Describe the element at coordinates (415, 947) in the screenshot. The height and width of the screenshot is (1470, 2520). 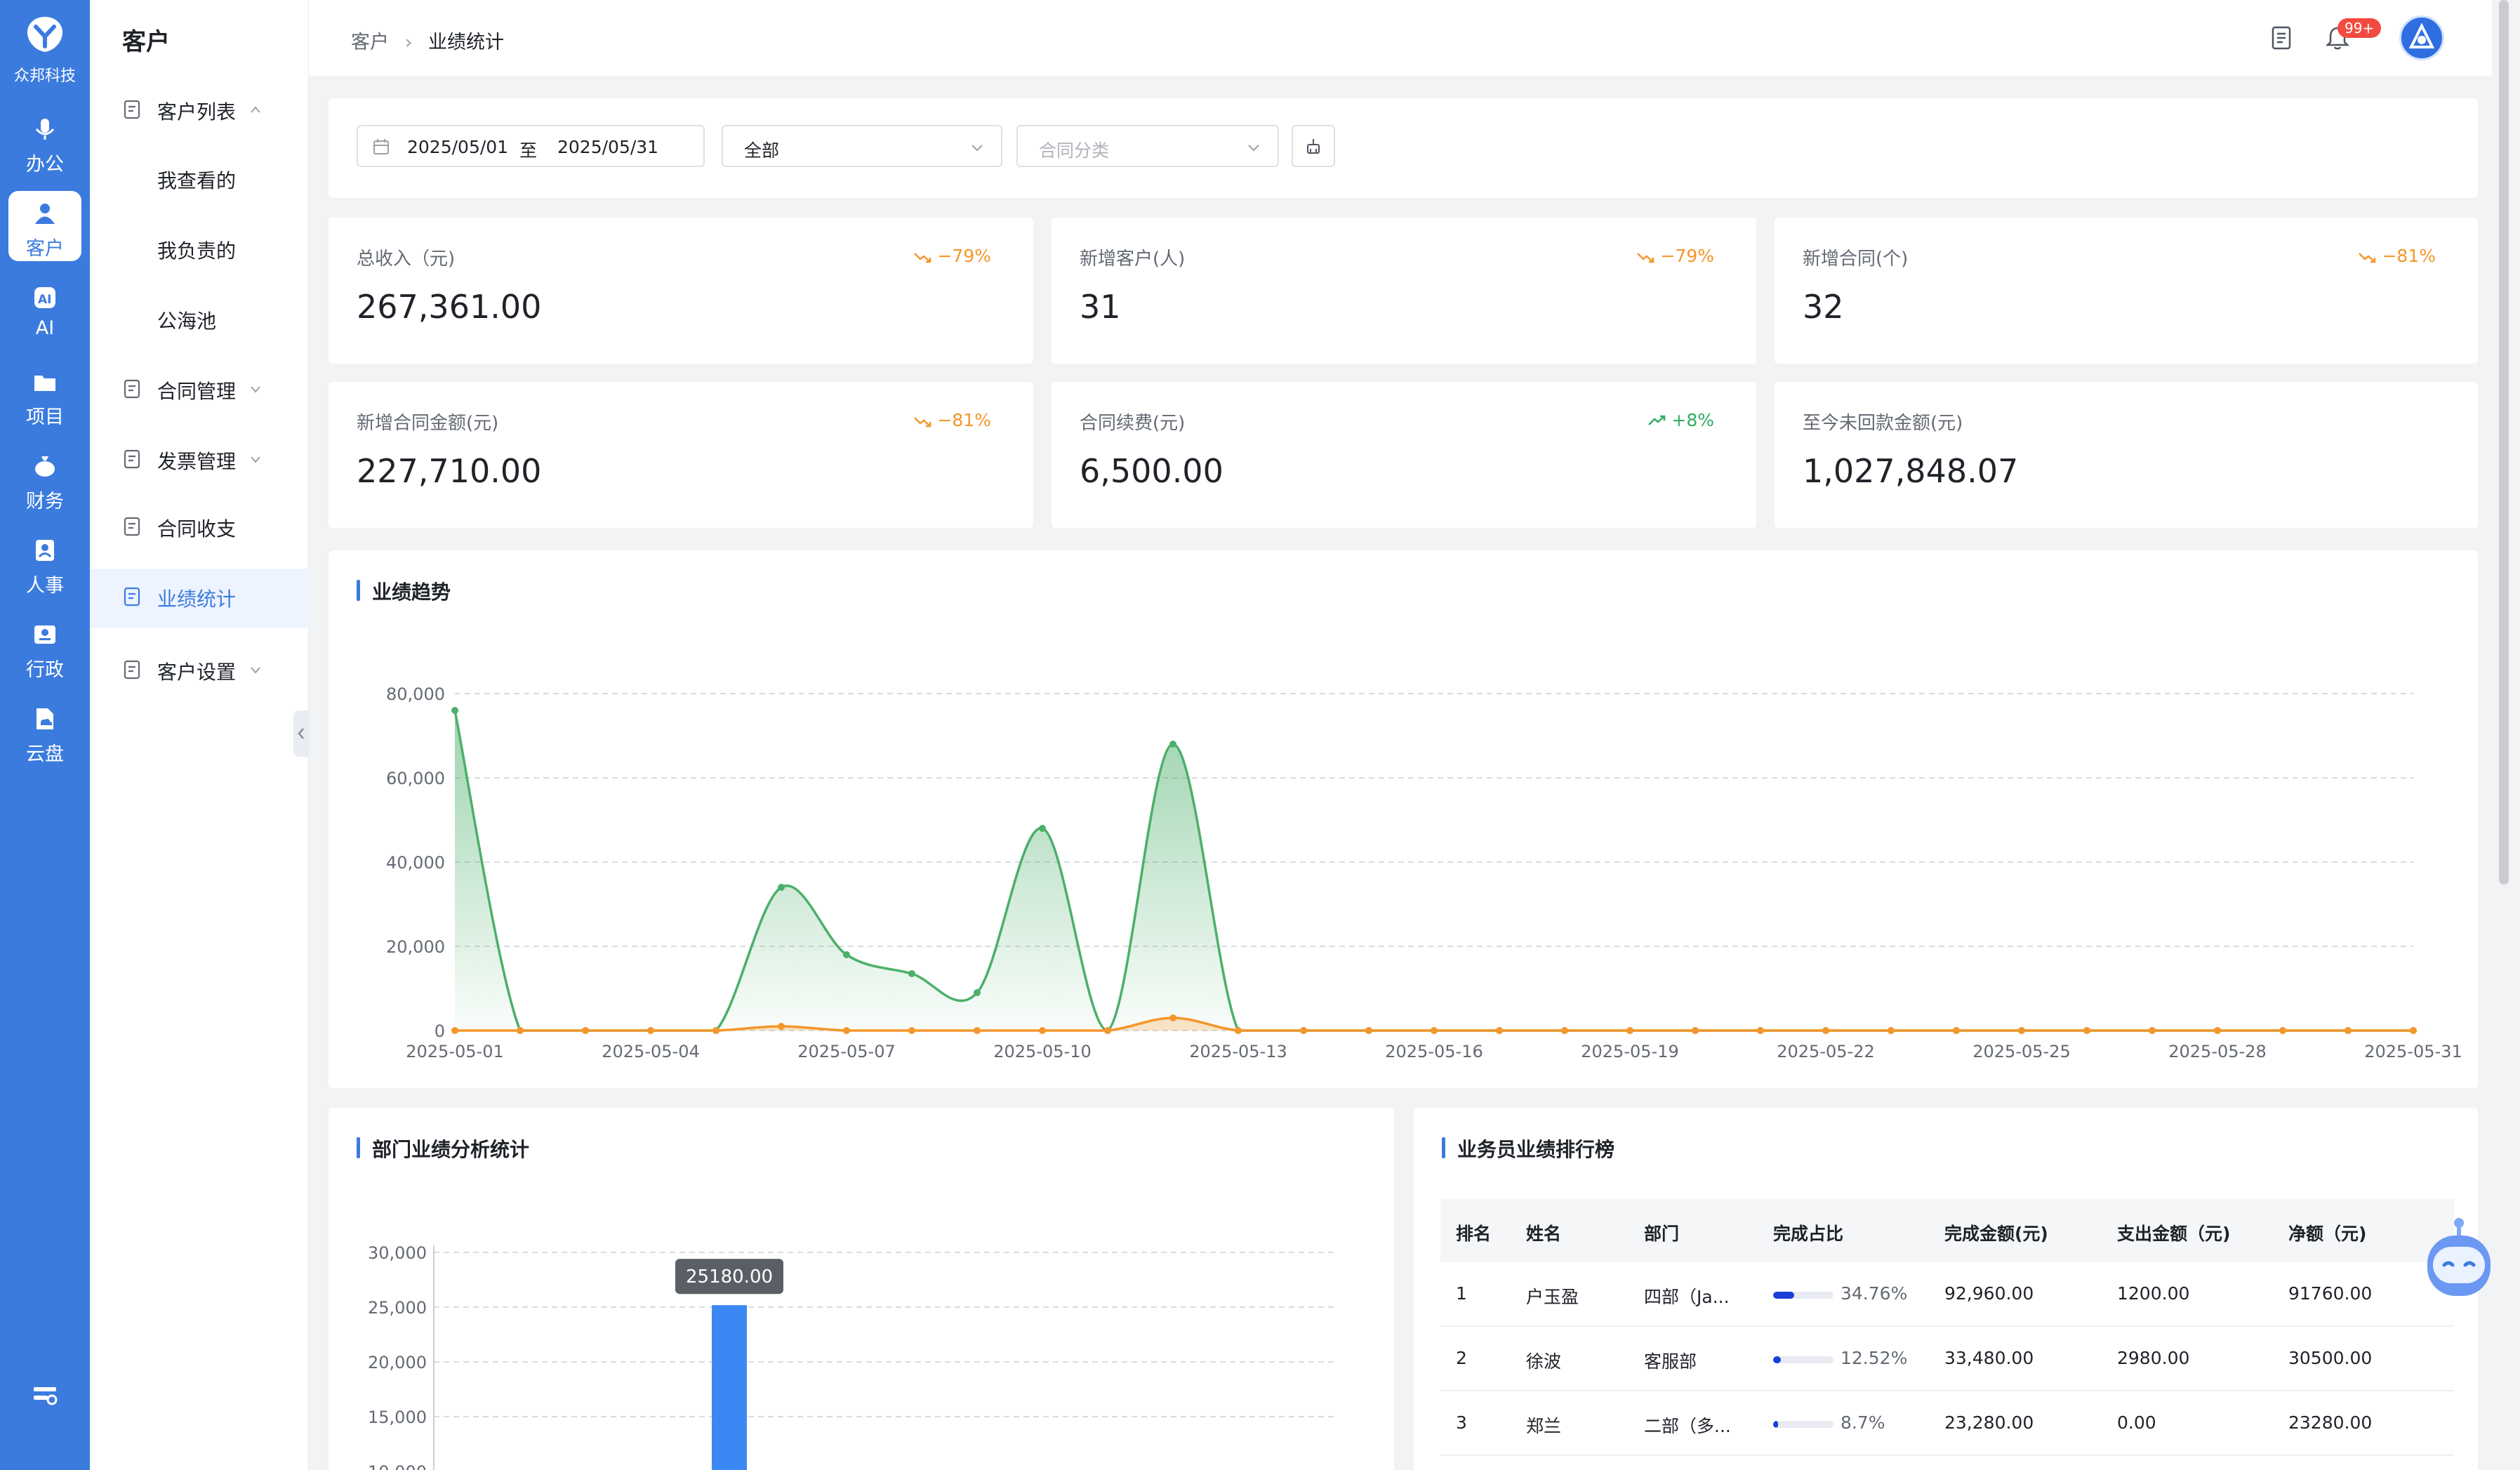
I see `y-tick-label: 20,000` at that location.